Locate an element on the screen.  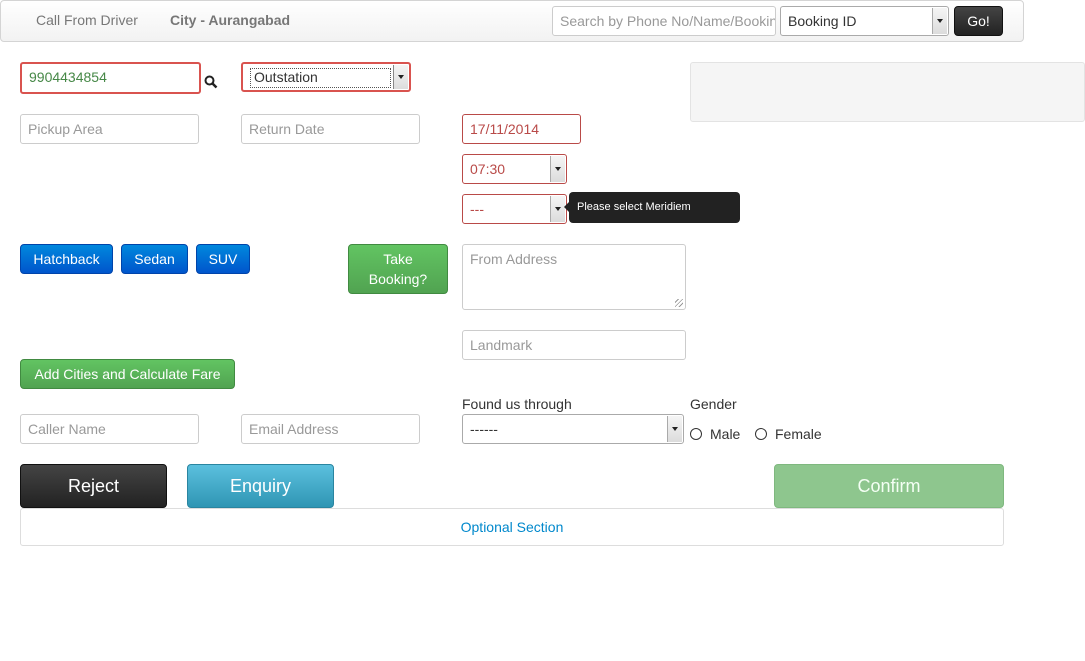
gender-male-radio is located at coordinates (696, 434).